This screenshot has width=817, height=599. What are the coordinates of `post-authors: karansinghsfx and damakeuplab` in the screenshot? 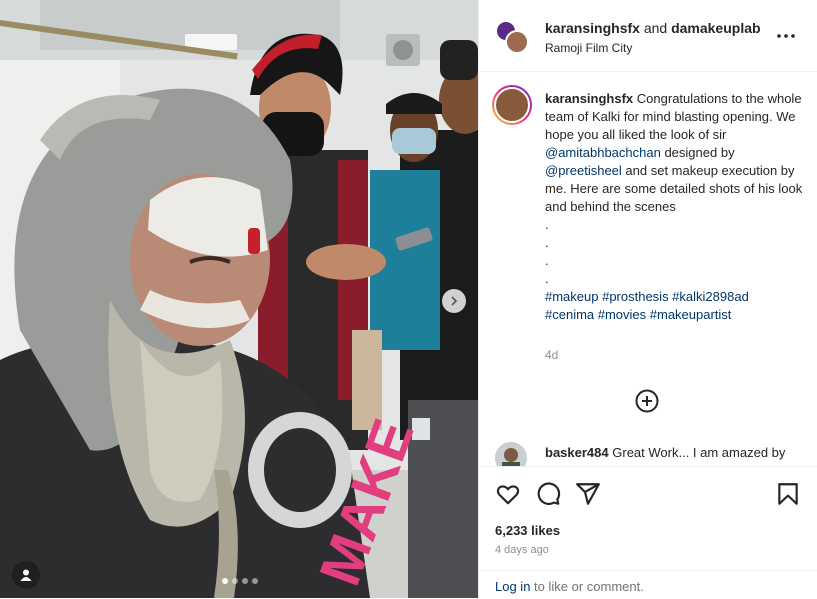 It's located at (653, 28).